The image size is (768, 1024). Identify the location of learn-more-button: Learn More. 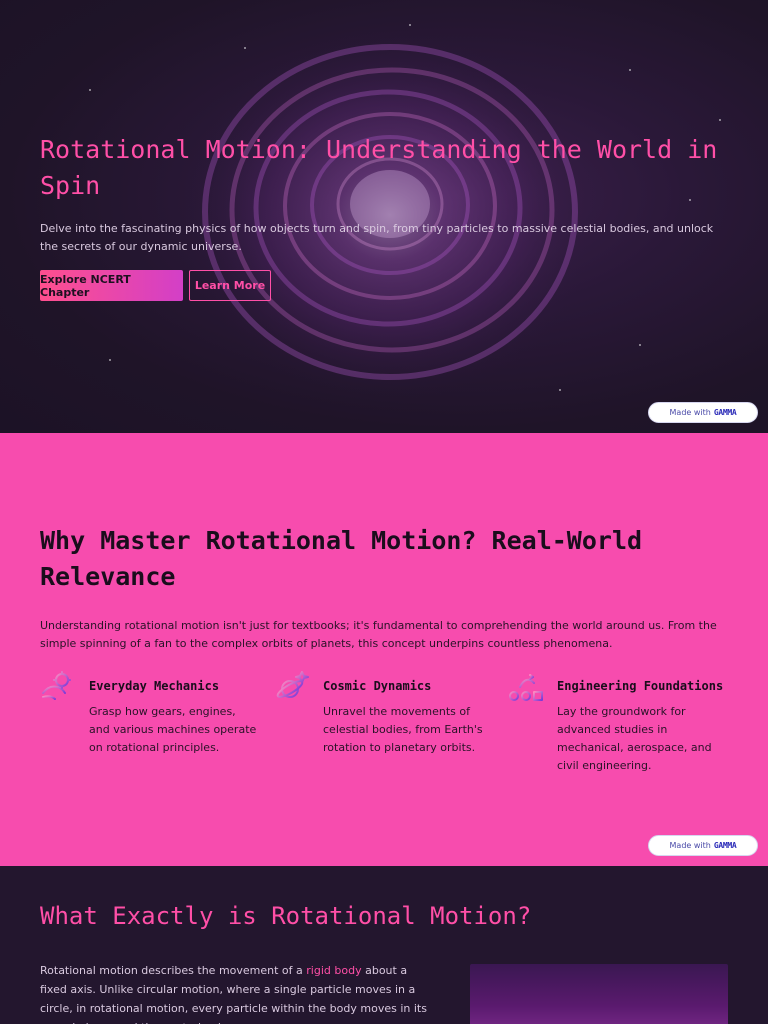
(230, 285).